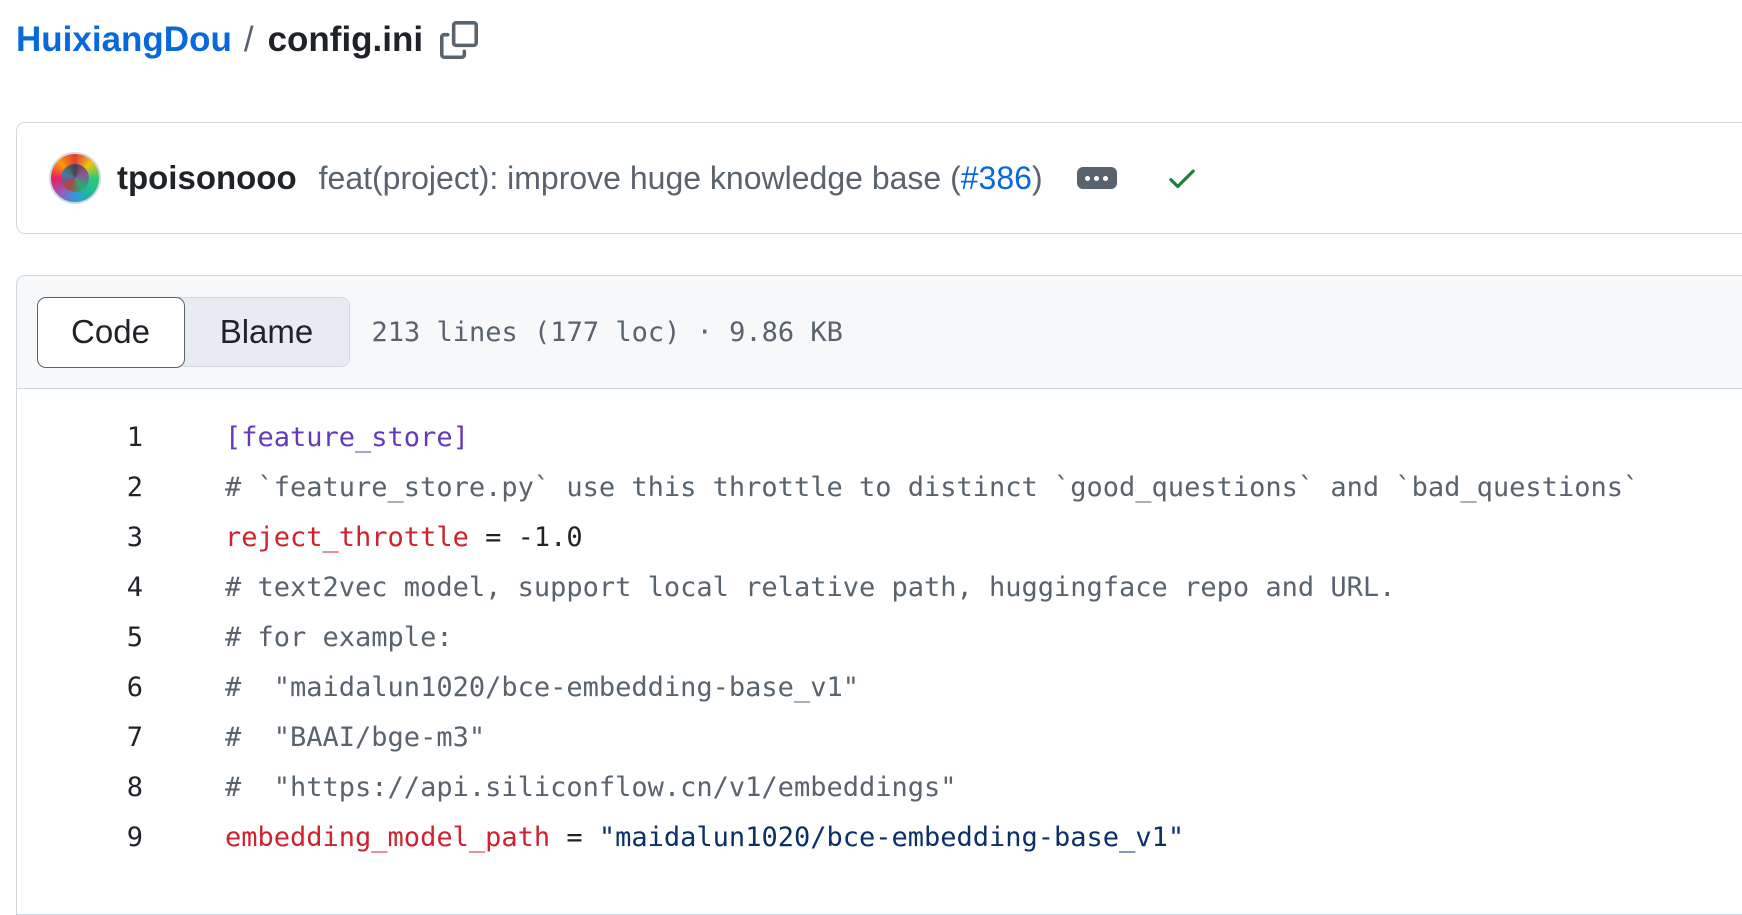 The width and height of the screenshot is (1742, 915). I want to click on commit-message-suffix: ), so click(1037, 177).